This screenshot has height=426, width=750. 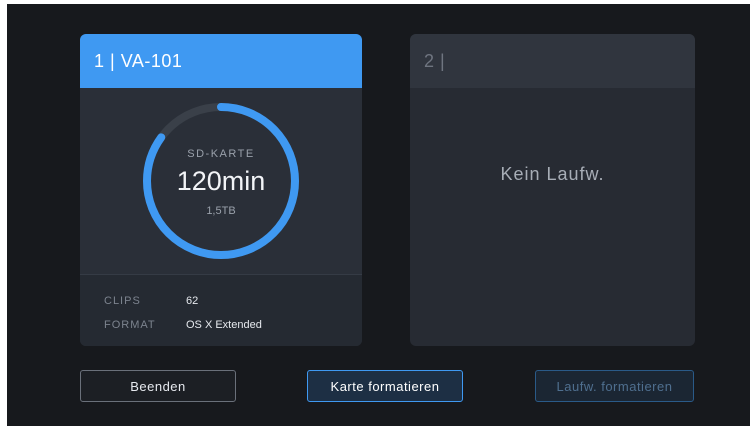 I want to click on info-key-clips: CLIPS, so click(x=122, y=301).